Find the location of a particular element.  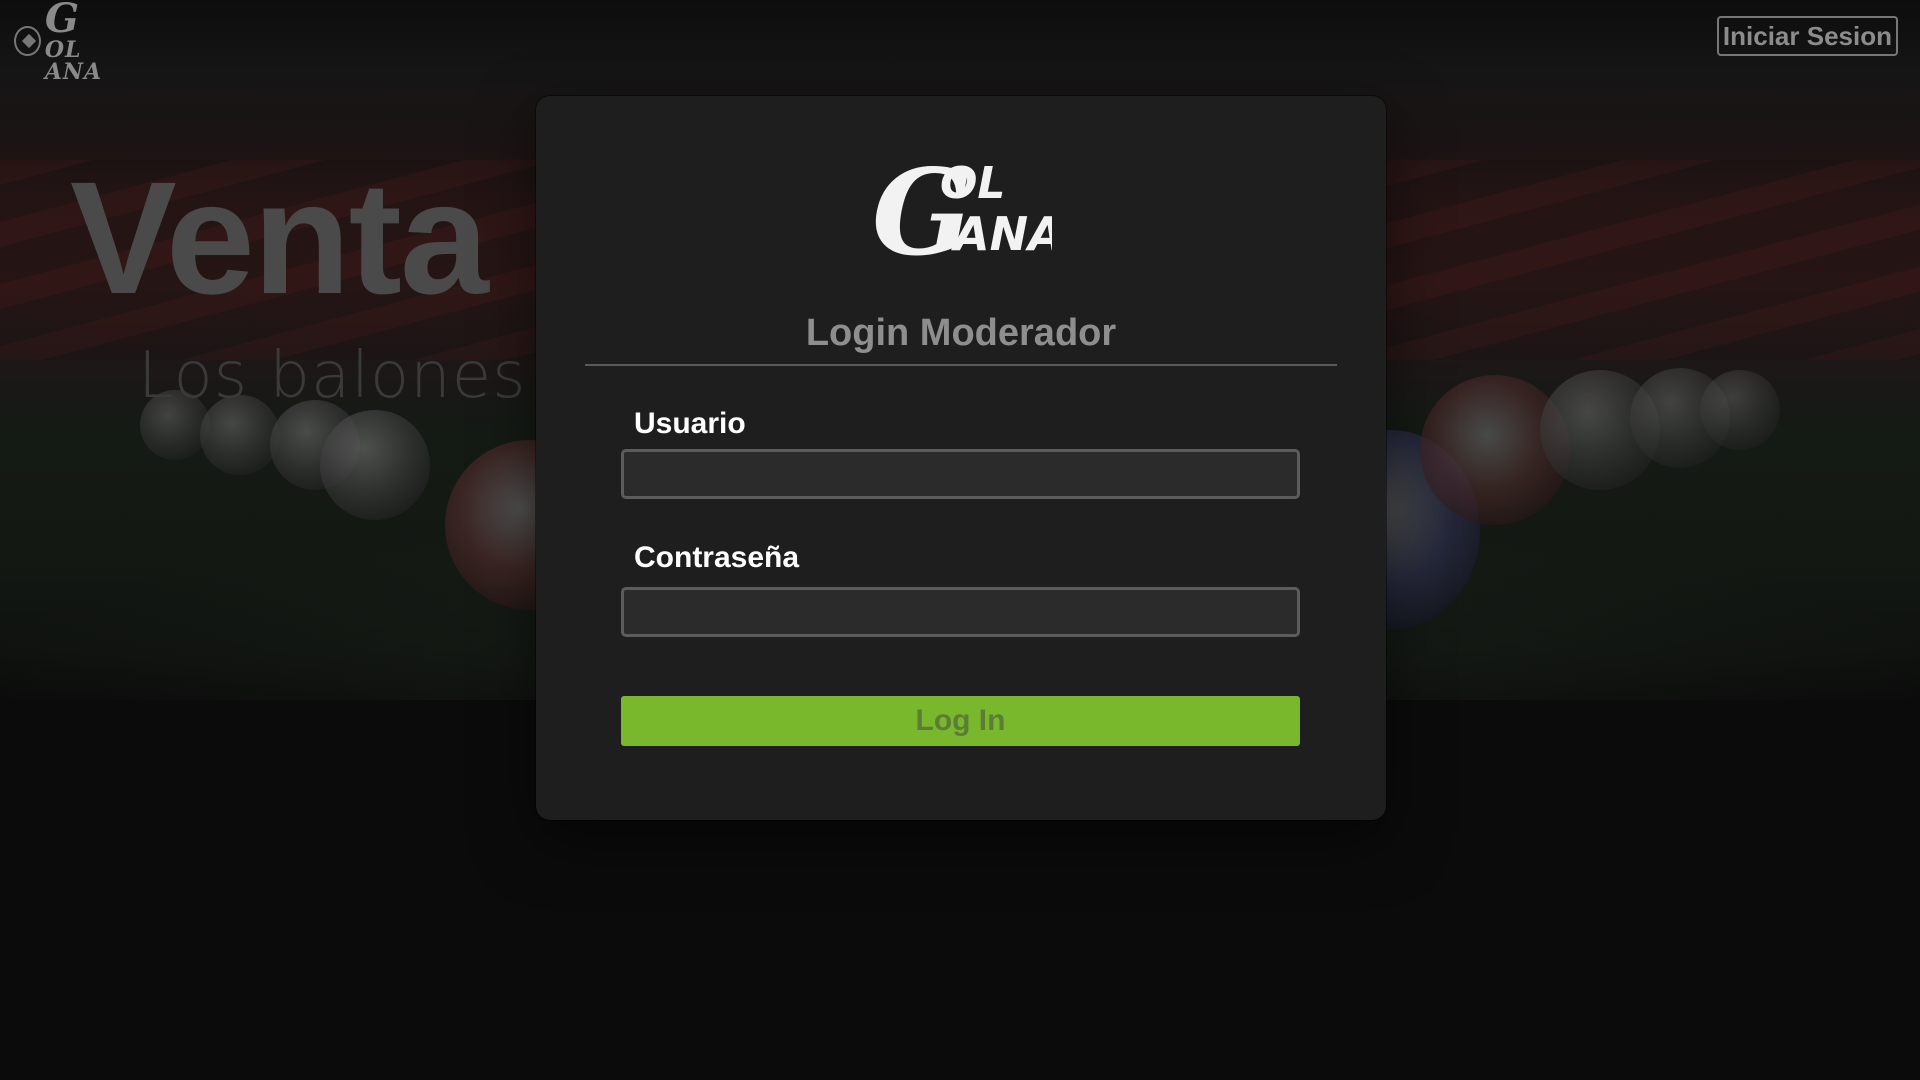

iniciar-sesion-button: Iniciar Sesion is located at coordinates (1807, 36).